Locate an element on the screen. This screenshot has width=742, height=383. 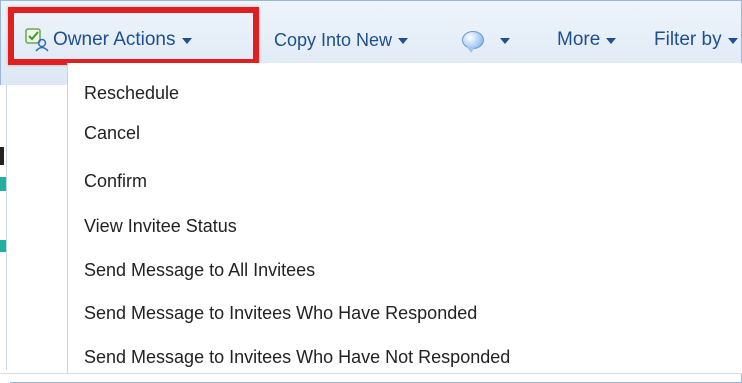
left-edge-clip is located at coordinates (5, 234).